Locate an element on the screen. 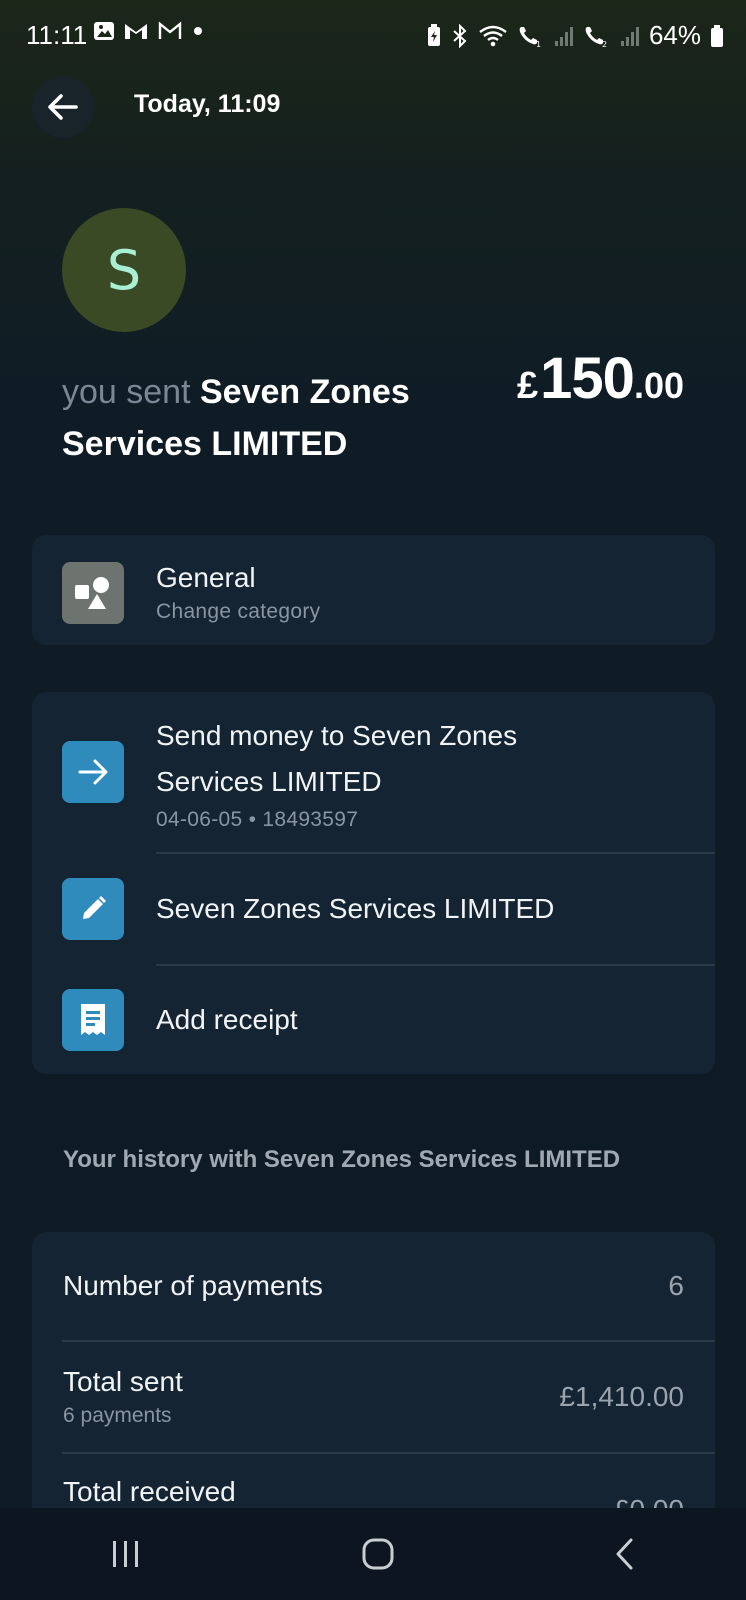  summary-prefix: you sent is located at coordinates (126, 392).